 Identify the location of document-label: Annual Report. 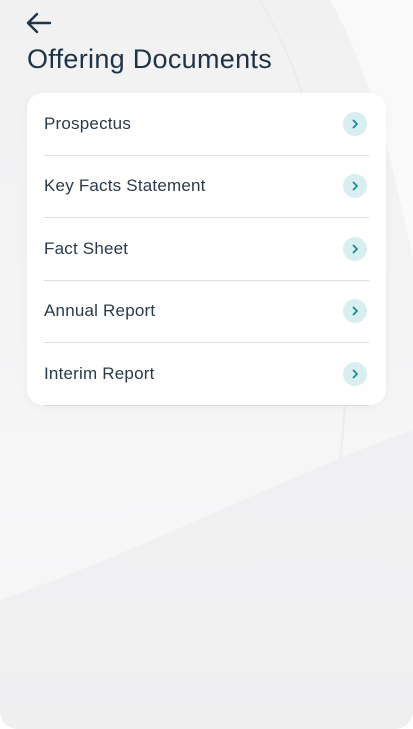
(100, 311).